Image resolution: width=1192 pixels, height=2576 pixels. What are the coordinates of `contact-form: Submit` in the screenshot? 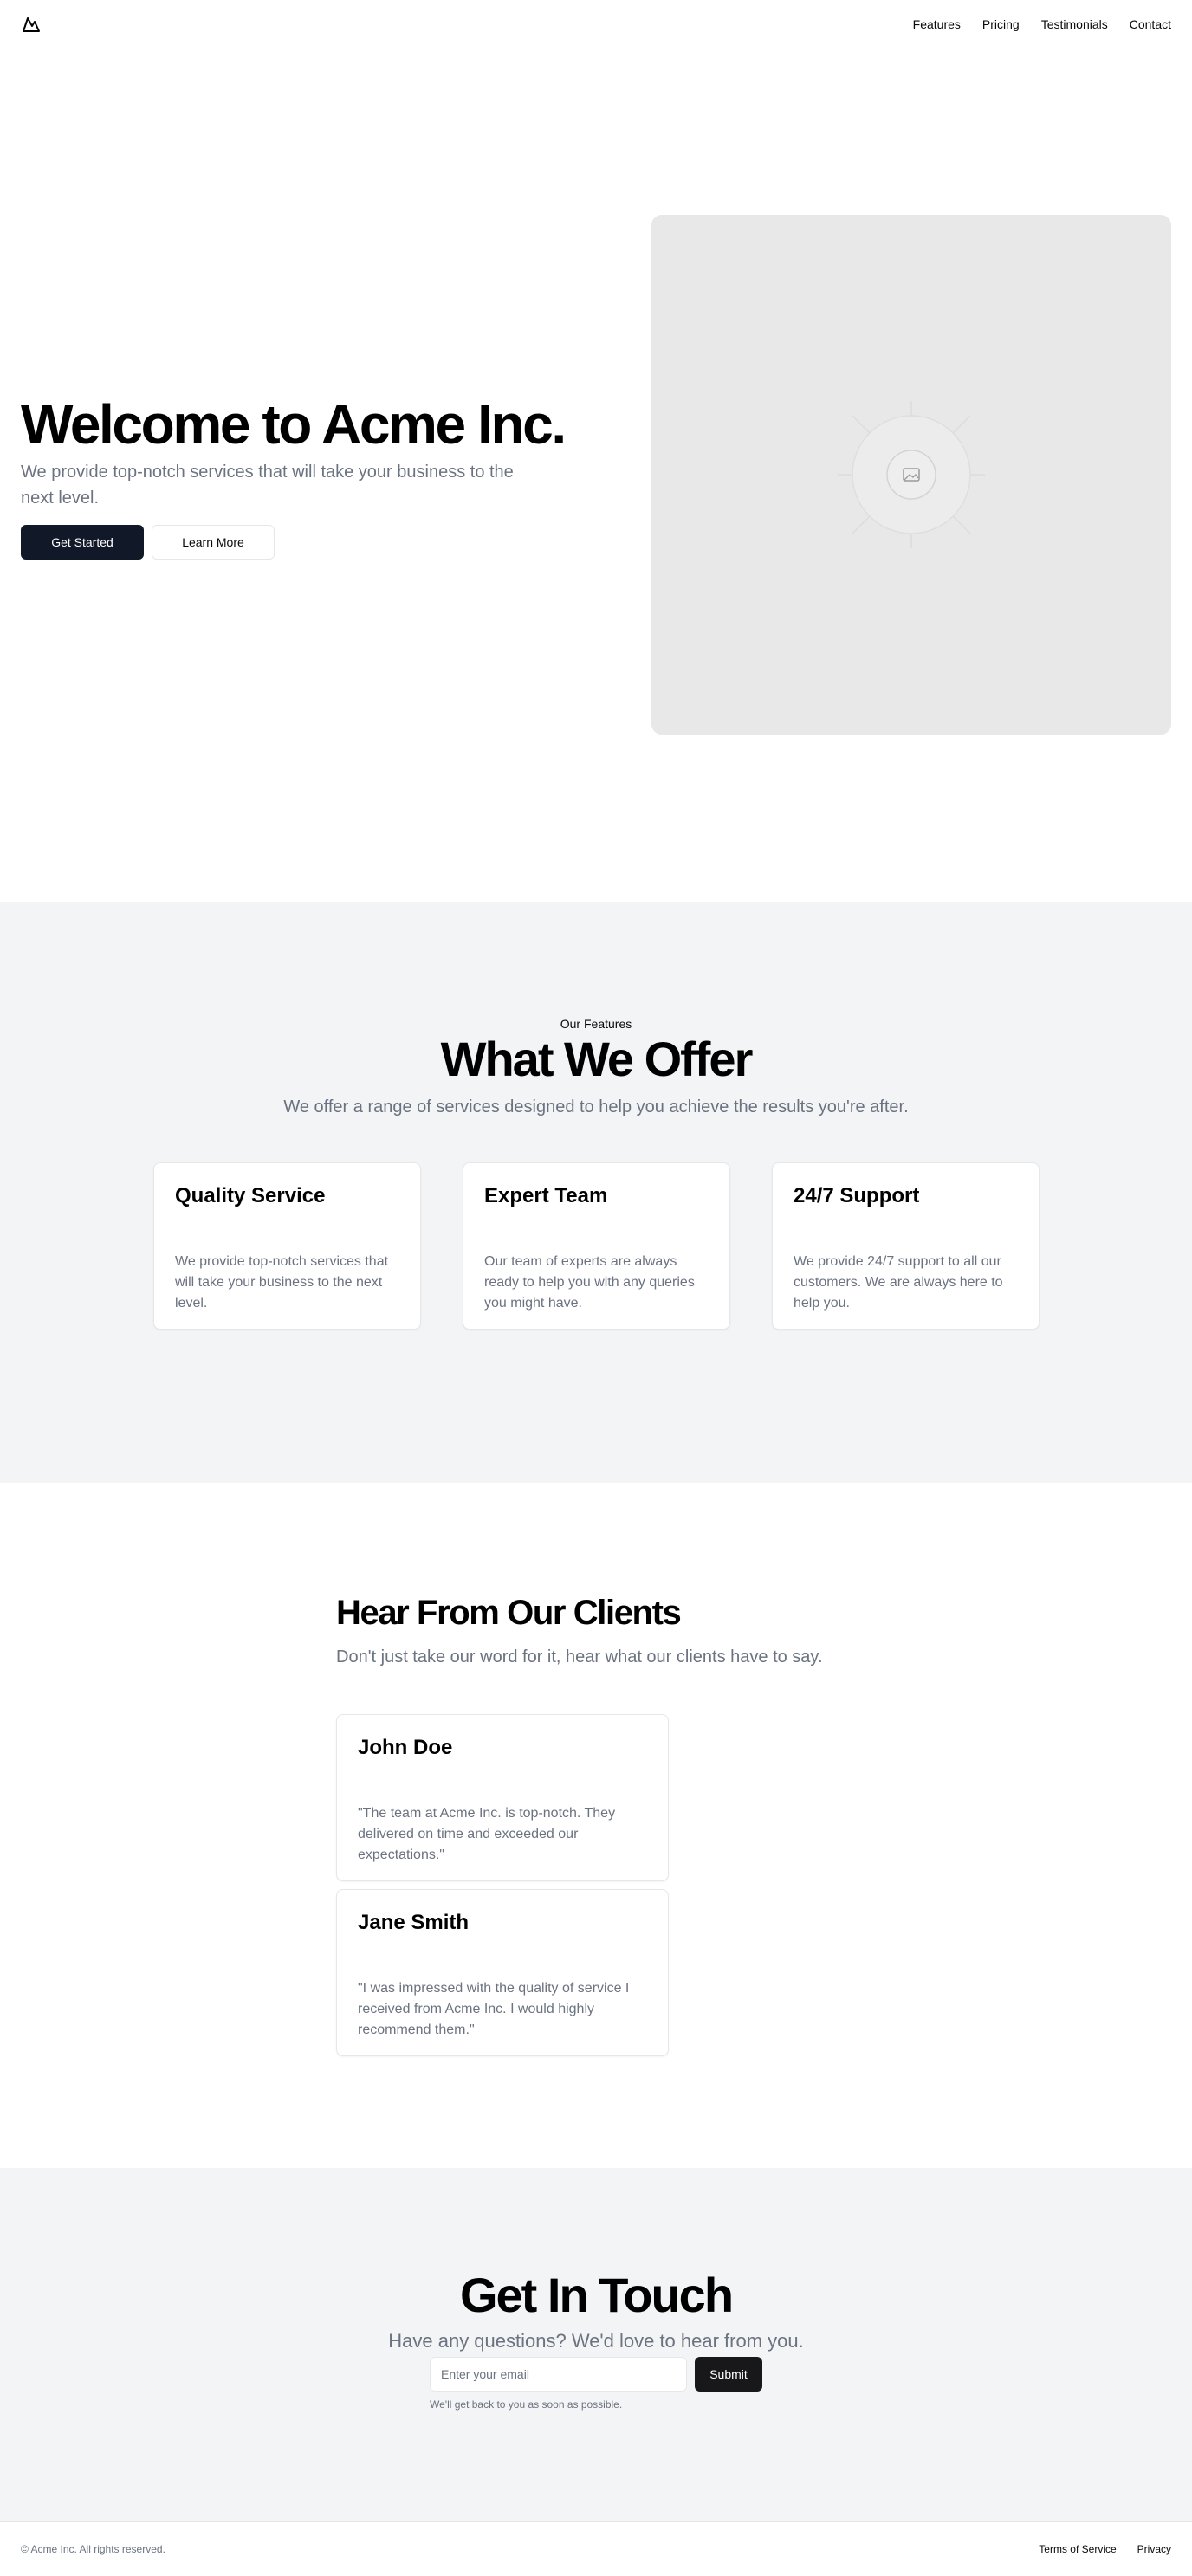 It's located at (596, 2374).